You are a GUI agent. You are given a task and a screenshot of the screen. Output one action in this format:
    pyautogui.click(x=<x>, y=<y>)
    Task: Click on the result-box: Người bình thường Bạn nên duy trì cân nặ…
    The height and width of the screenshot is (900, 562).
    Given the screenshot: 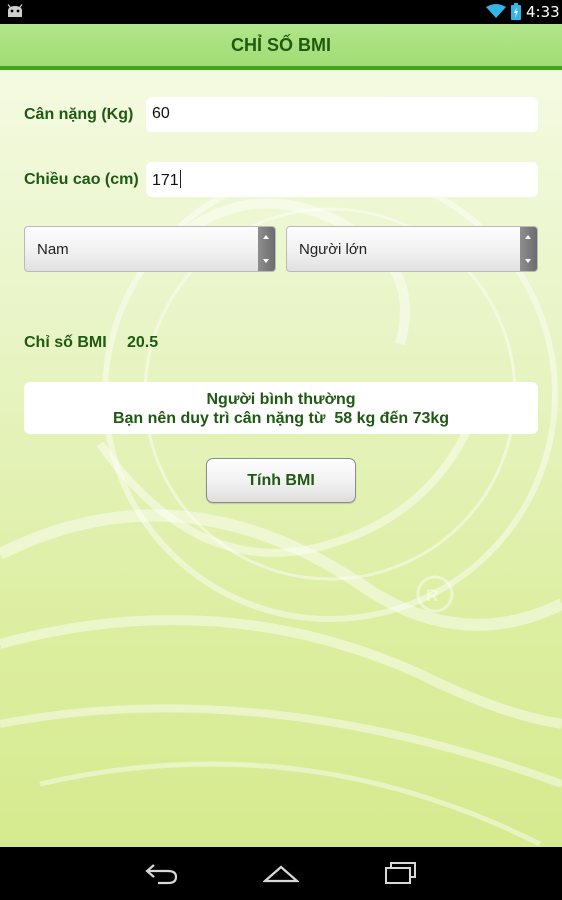 What is the action you would take?
    pyautogui.click(x=281, y=408)
    